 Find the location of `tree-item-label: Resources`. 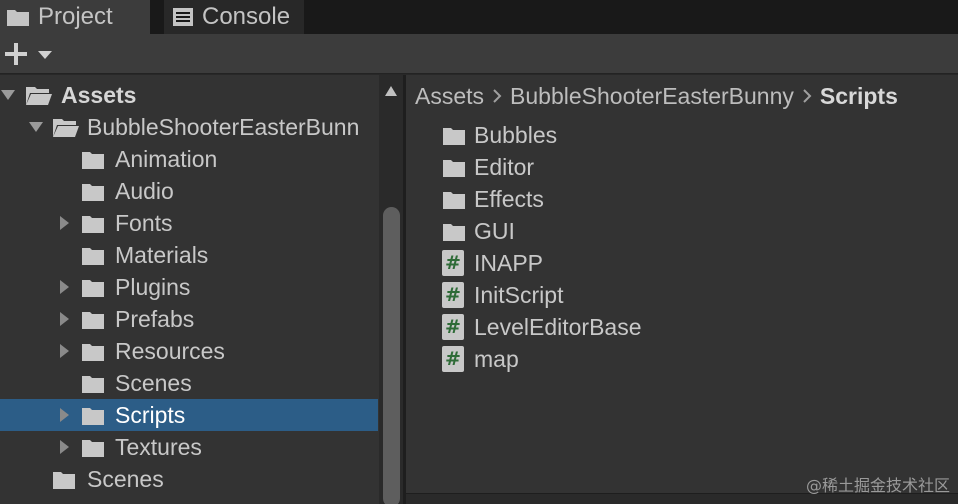

tree-item-label: Resources is located at coordinates (170, 350).